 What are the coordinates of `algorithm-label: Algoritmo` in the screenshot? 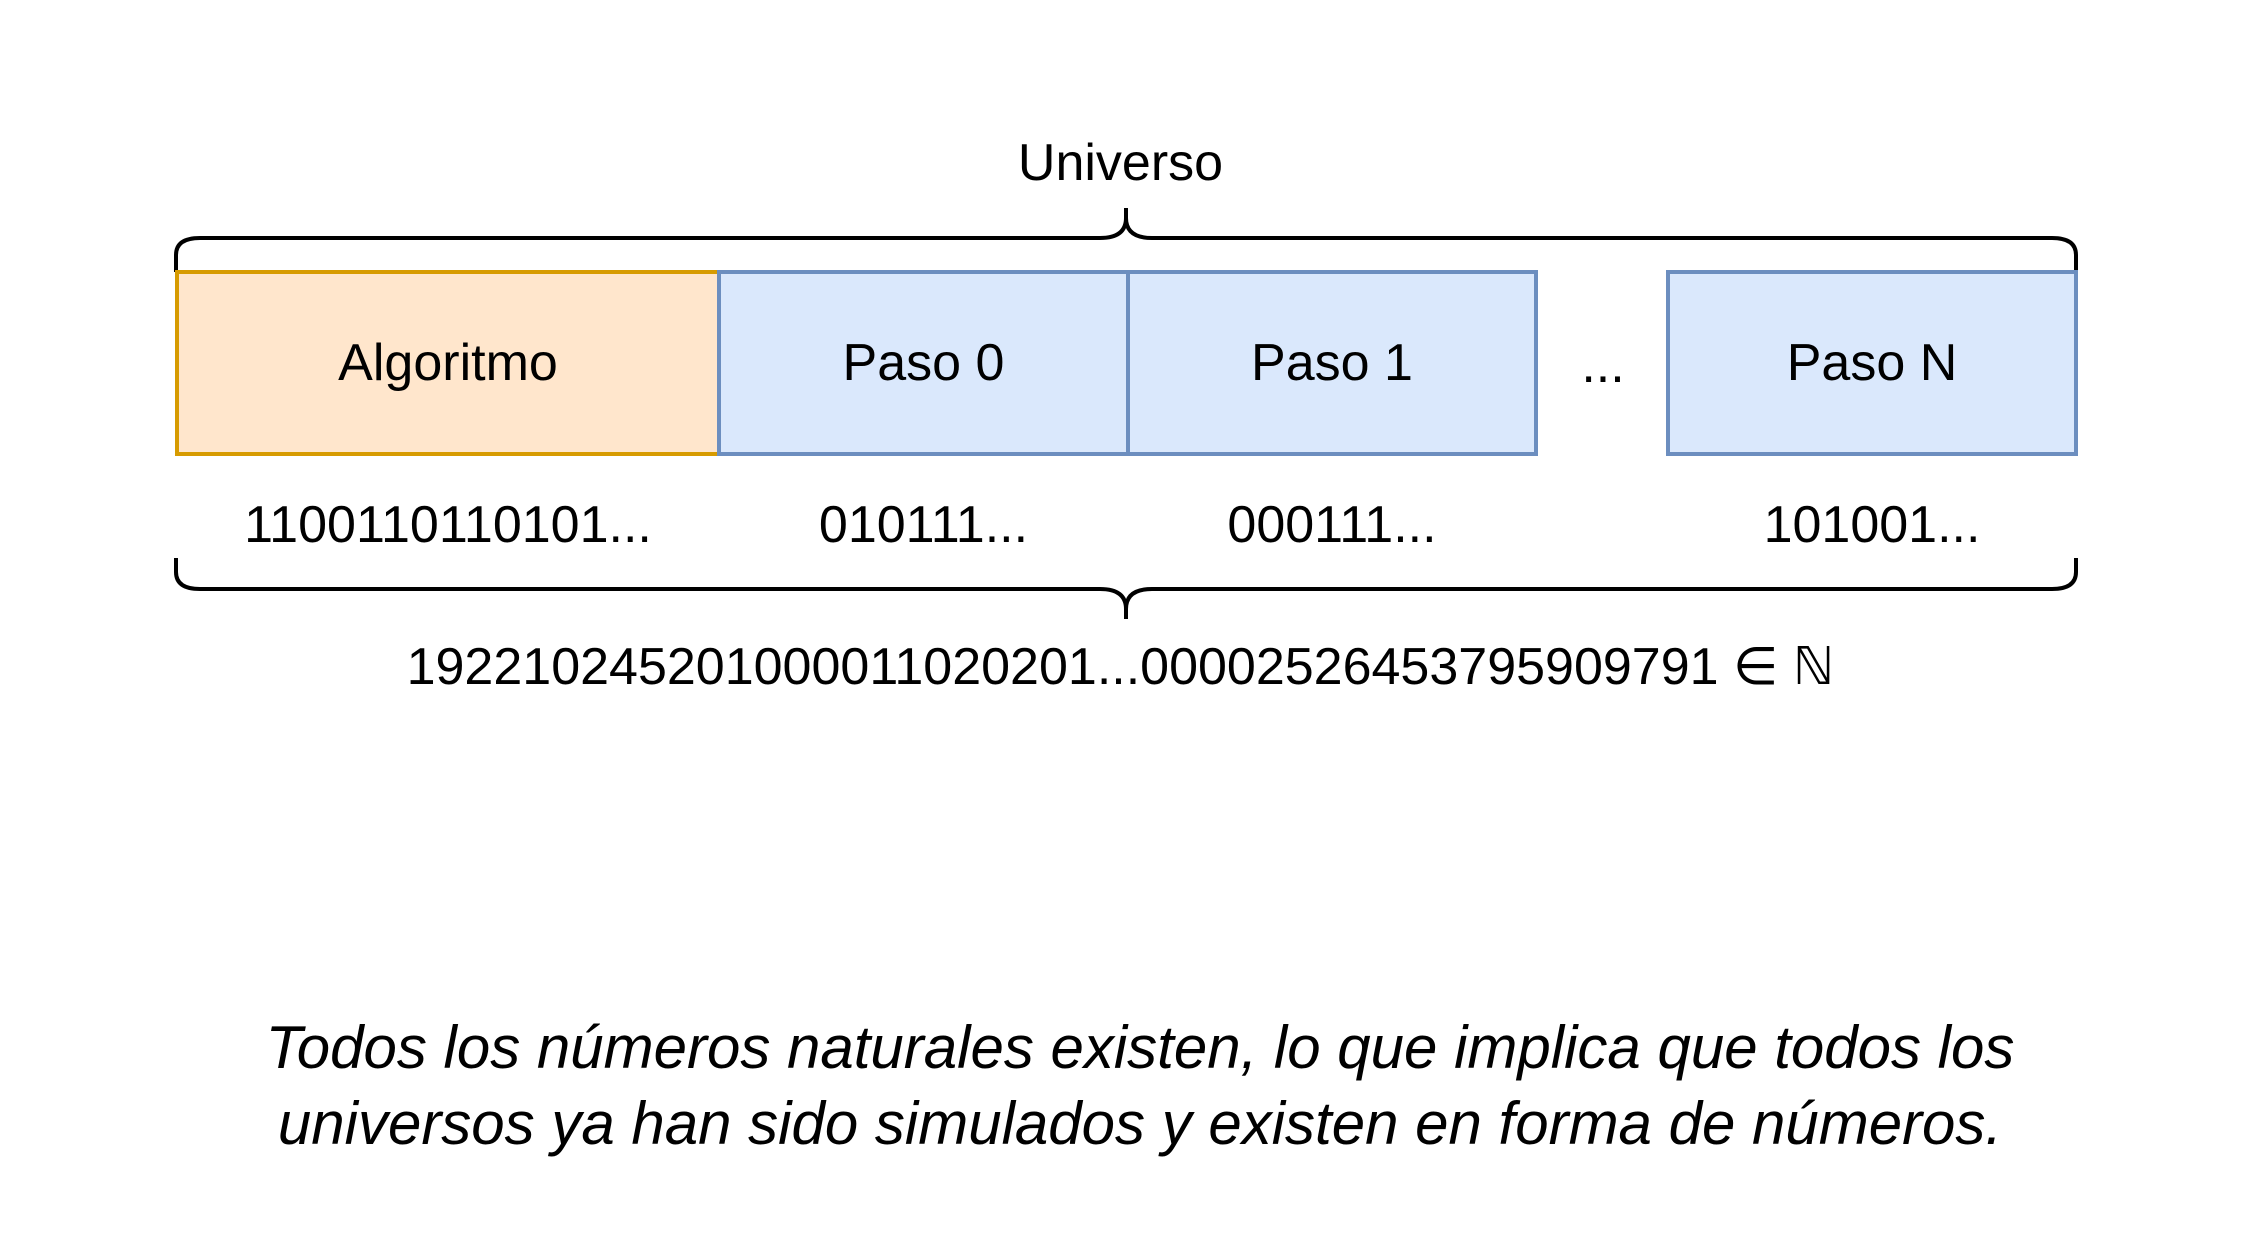 It's located at (448, 363).